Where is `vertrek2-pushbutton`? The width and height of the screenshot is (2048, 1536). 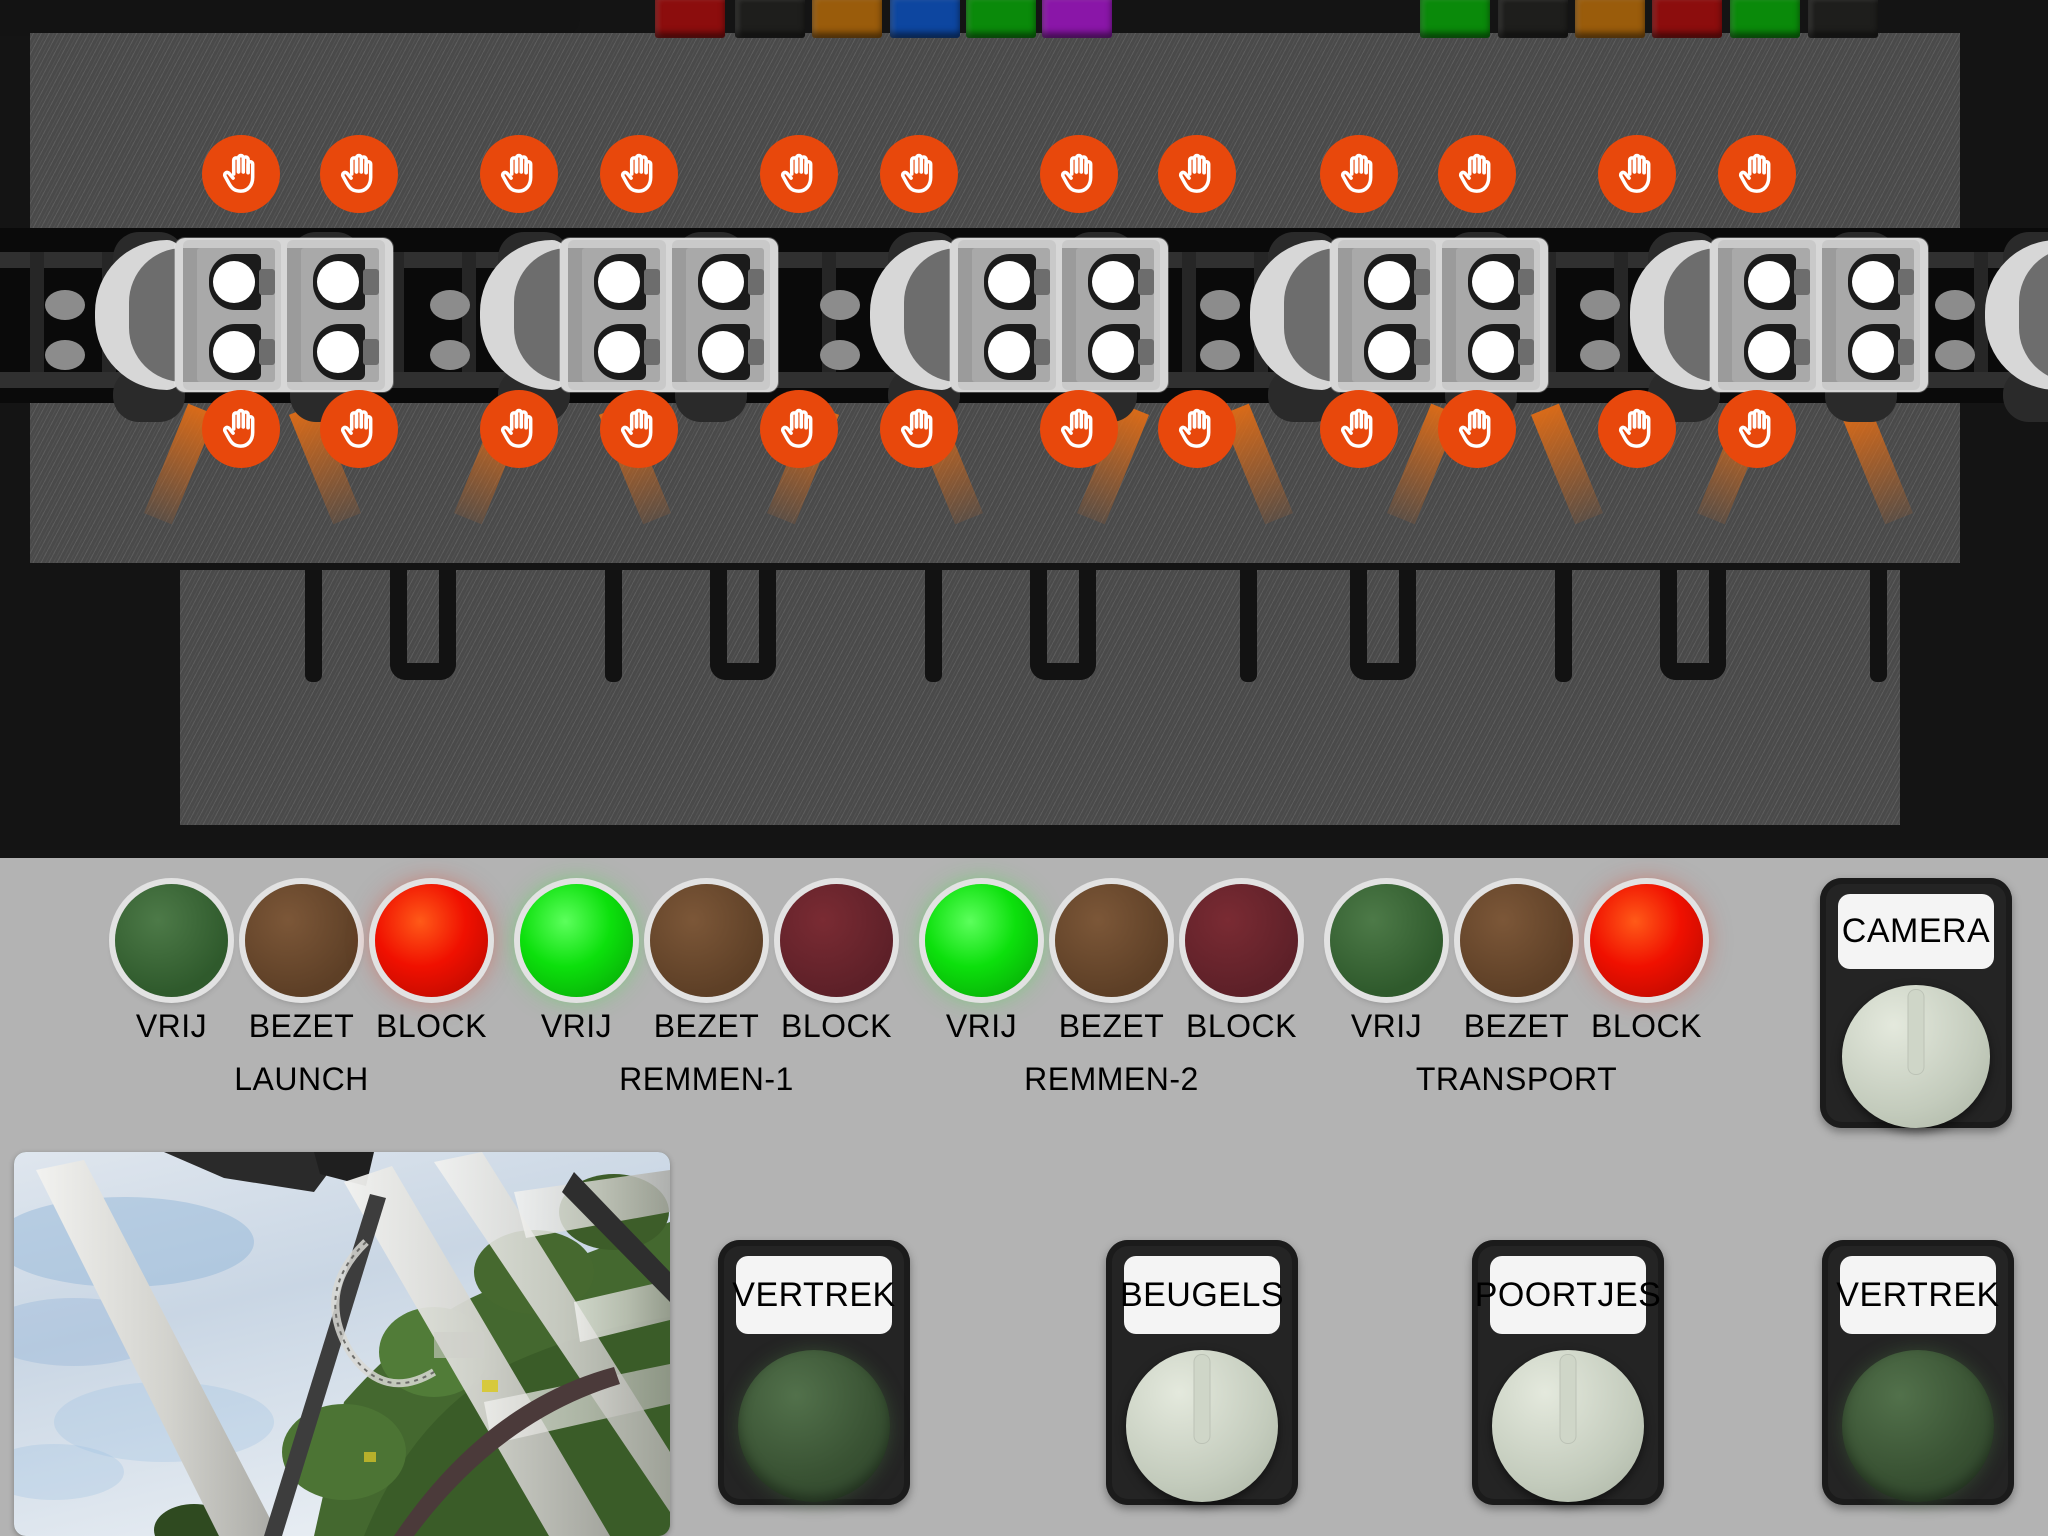
vertrek2-pushbutton is located at coordinates (1918, 1426).